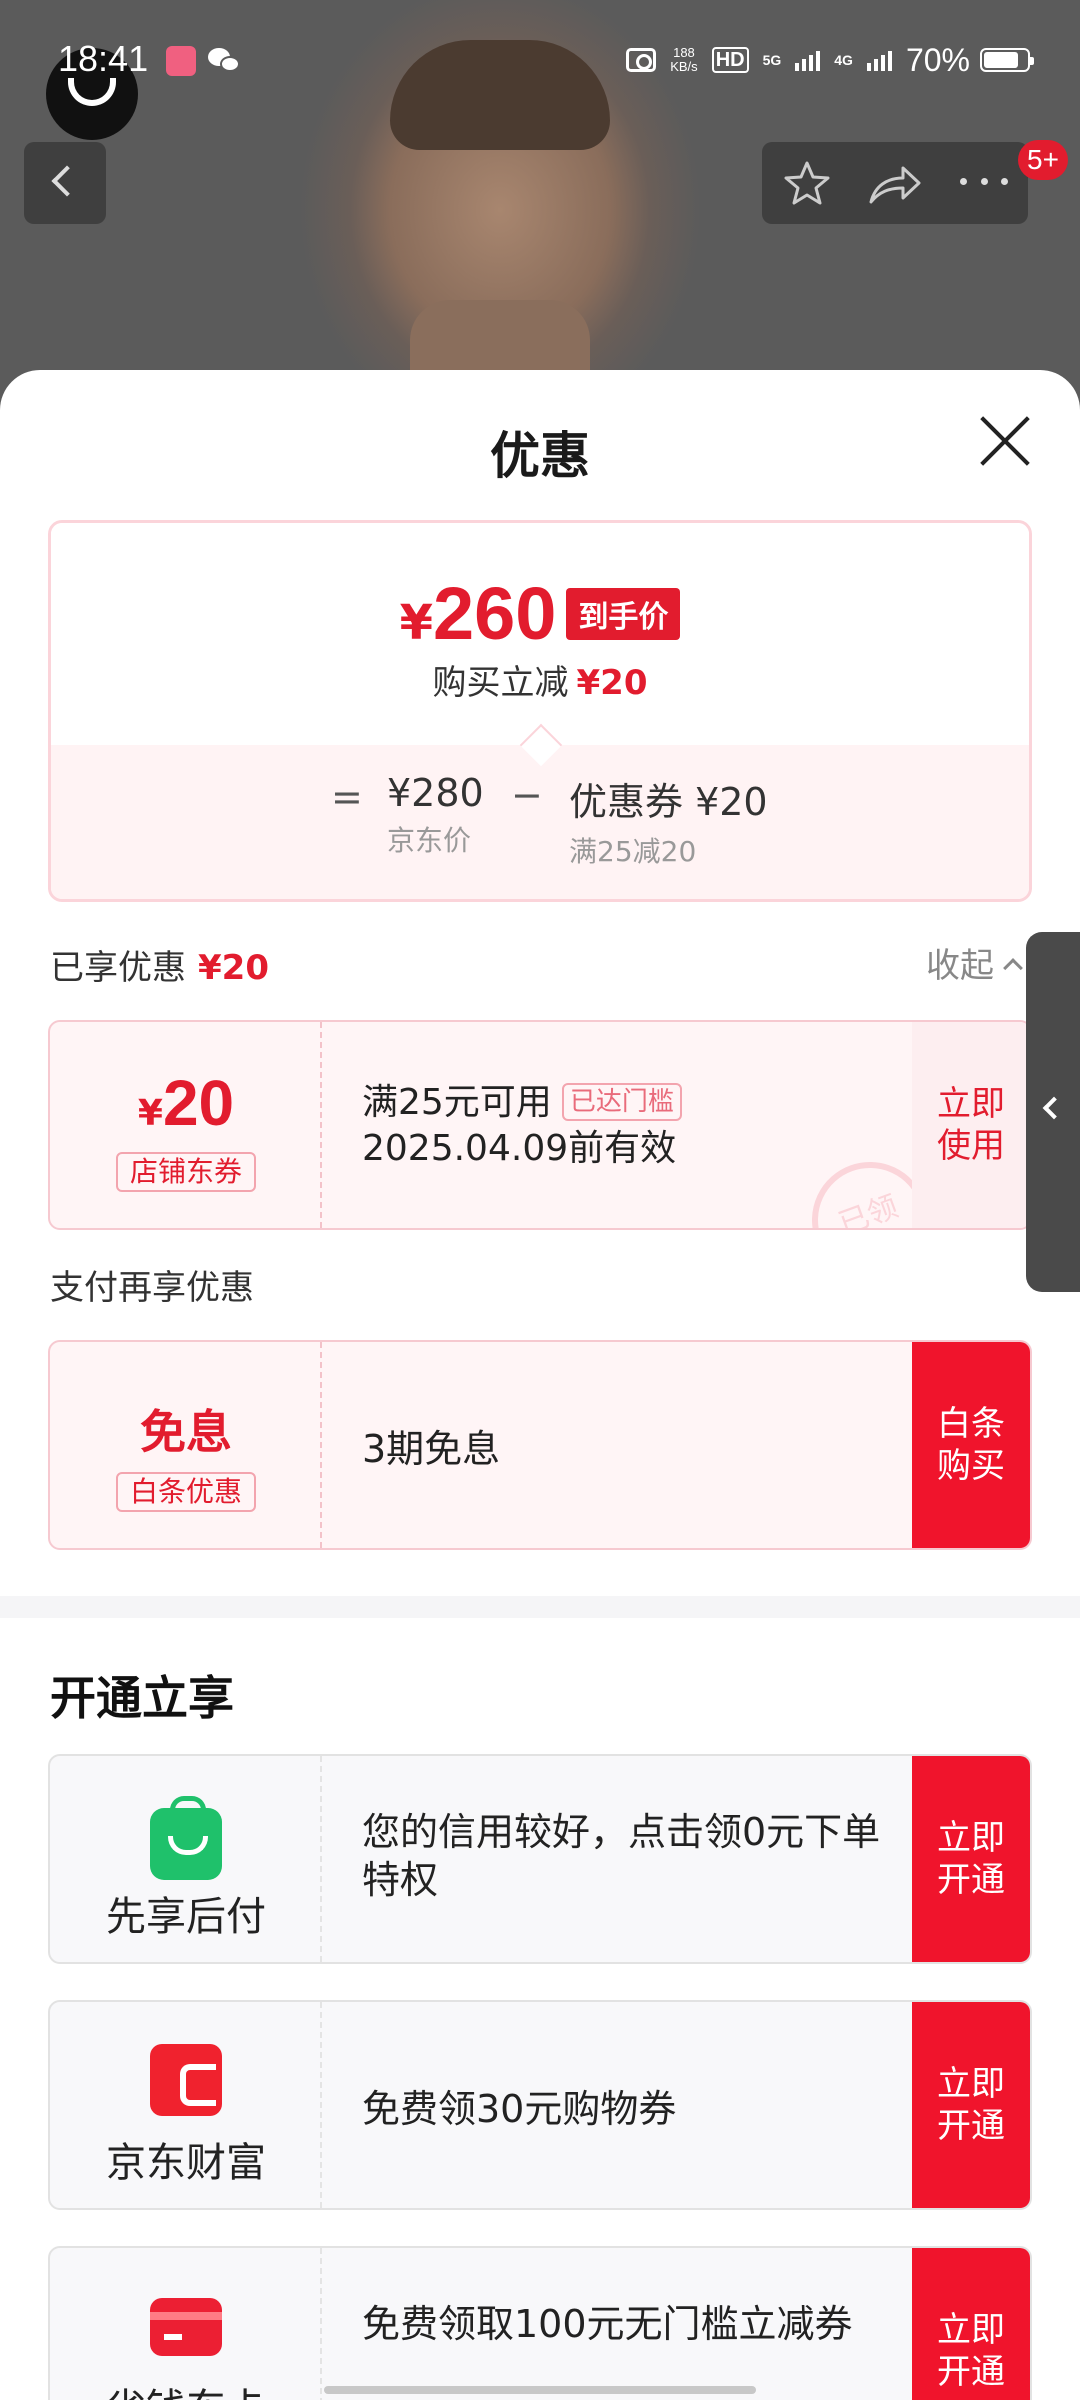  I want to click on discount-summary: 购买立减 ¥20, so click(540, 683).